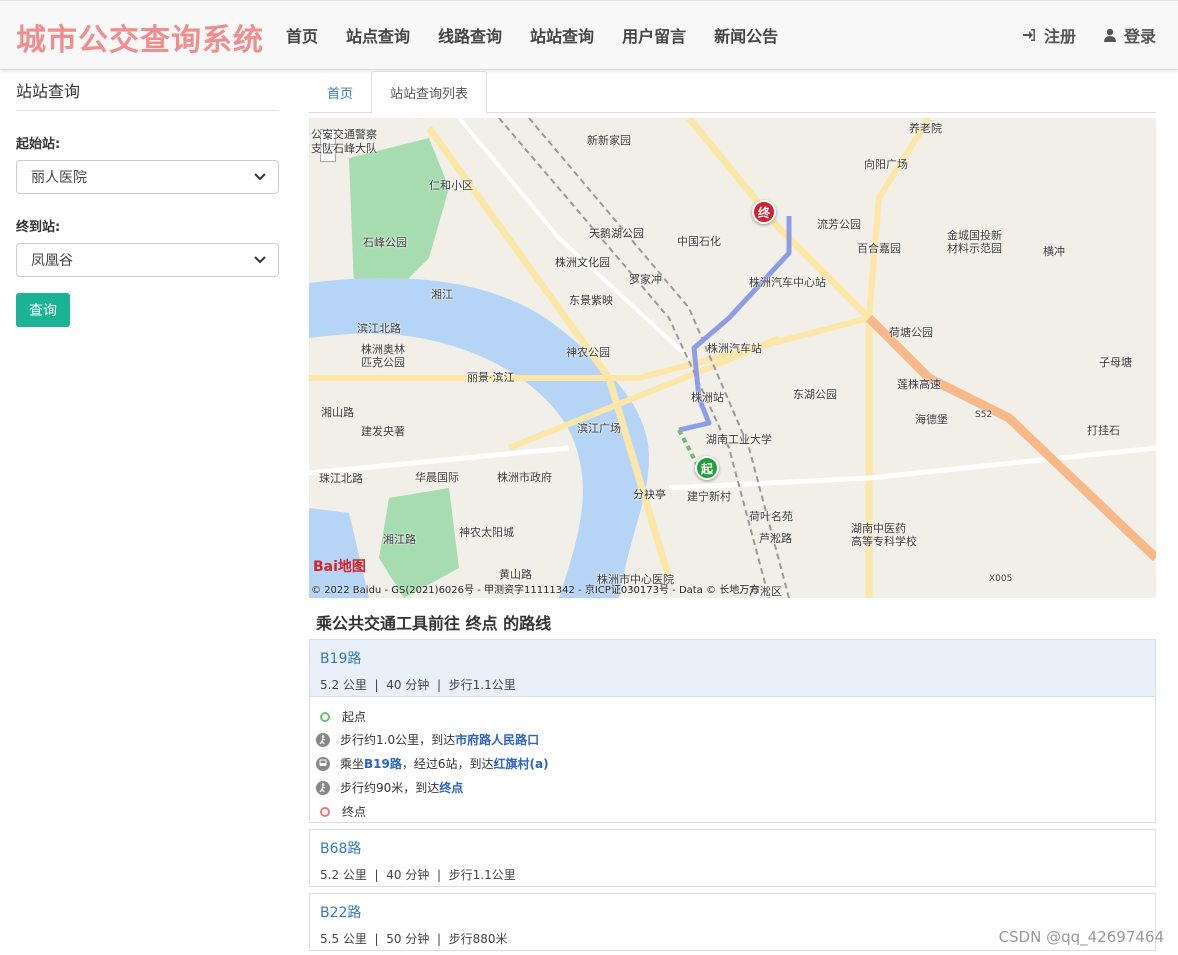  I want to click on map-label: S52, so click(984, 415).